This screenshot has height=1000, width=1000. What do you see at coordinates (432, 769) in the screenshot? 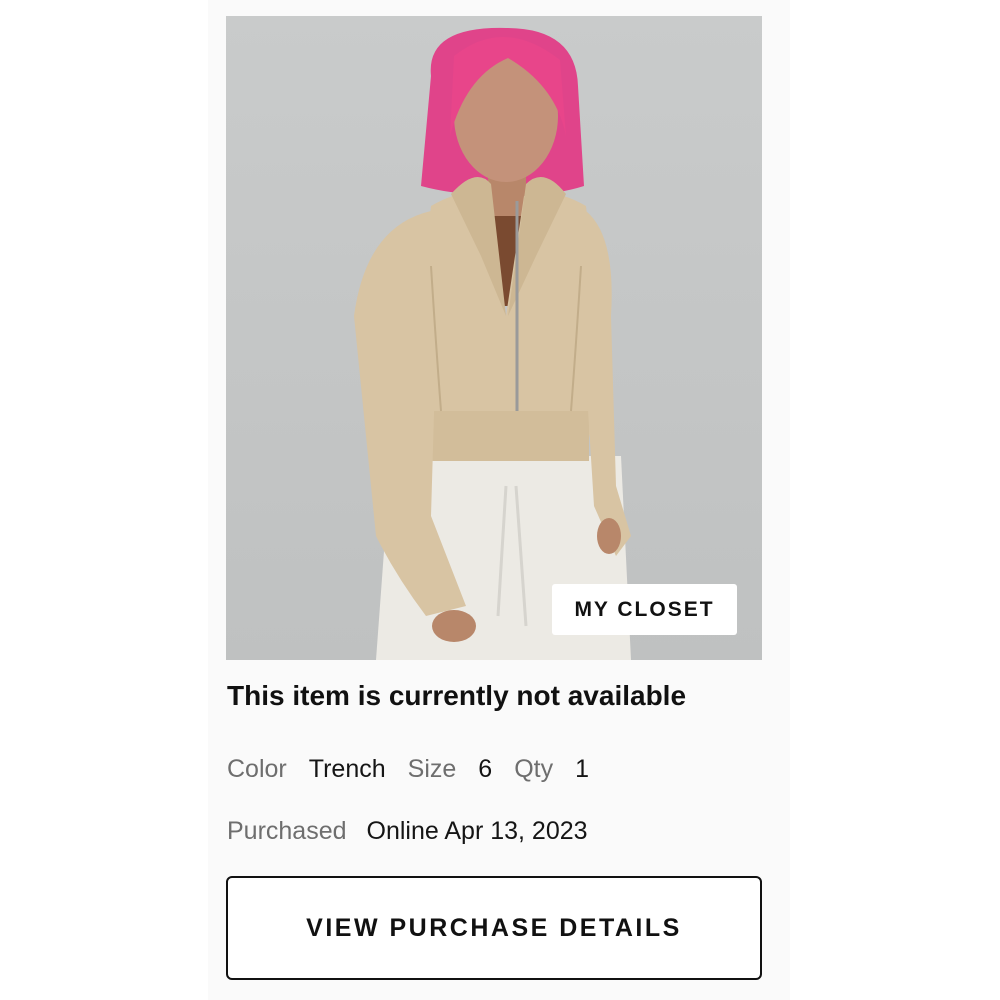
I see `size-label: Size` at bounding box center [432, 769].